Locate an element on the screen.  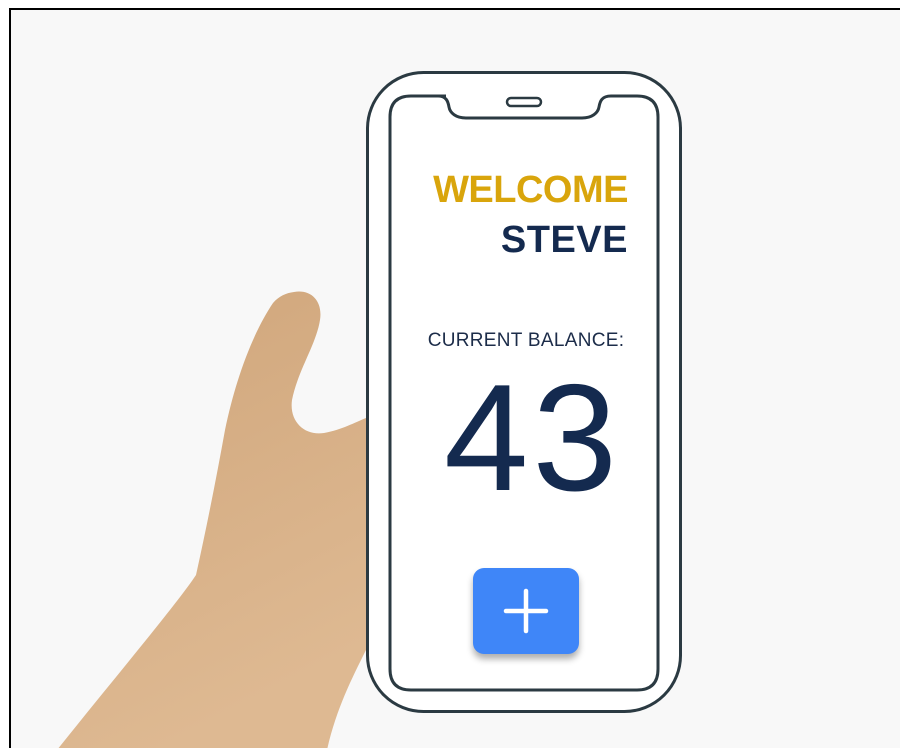
user-name: STEVE is located at coordinates (564, 240).